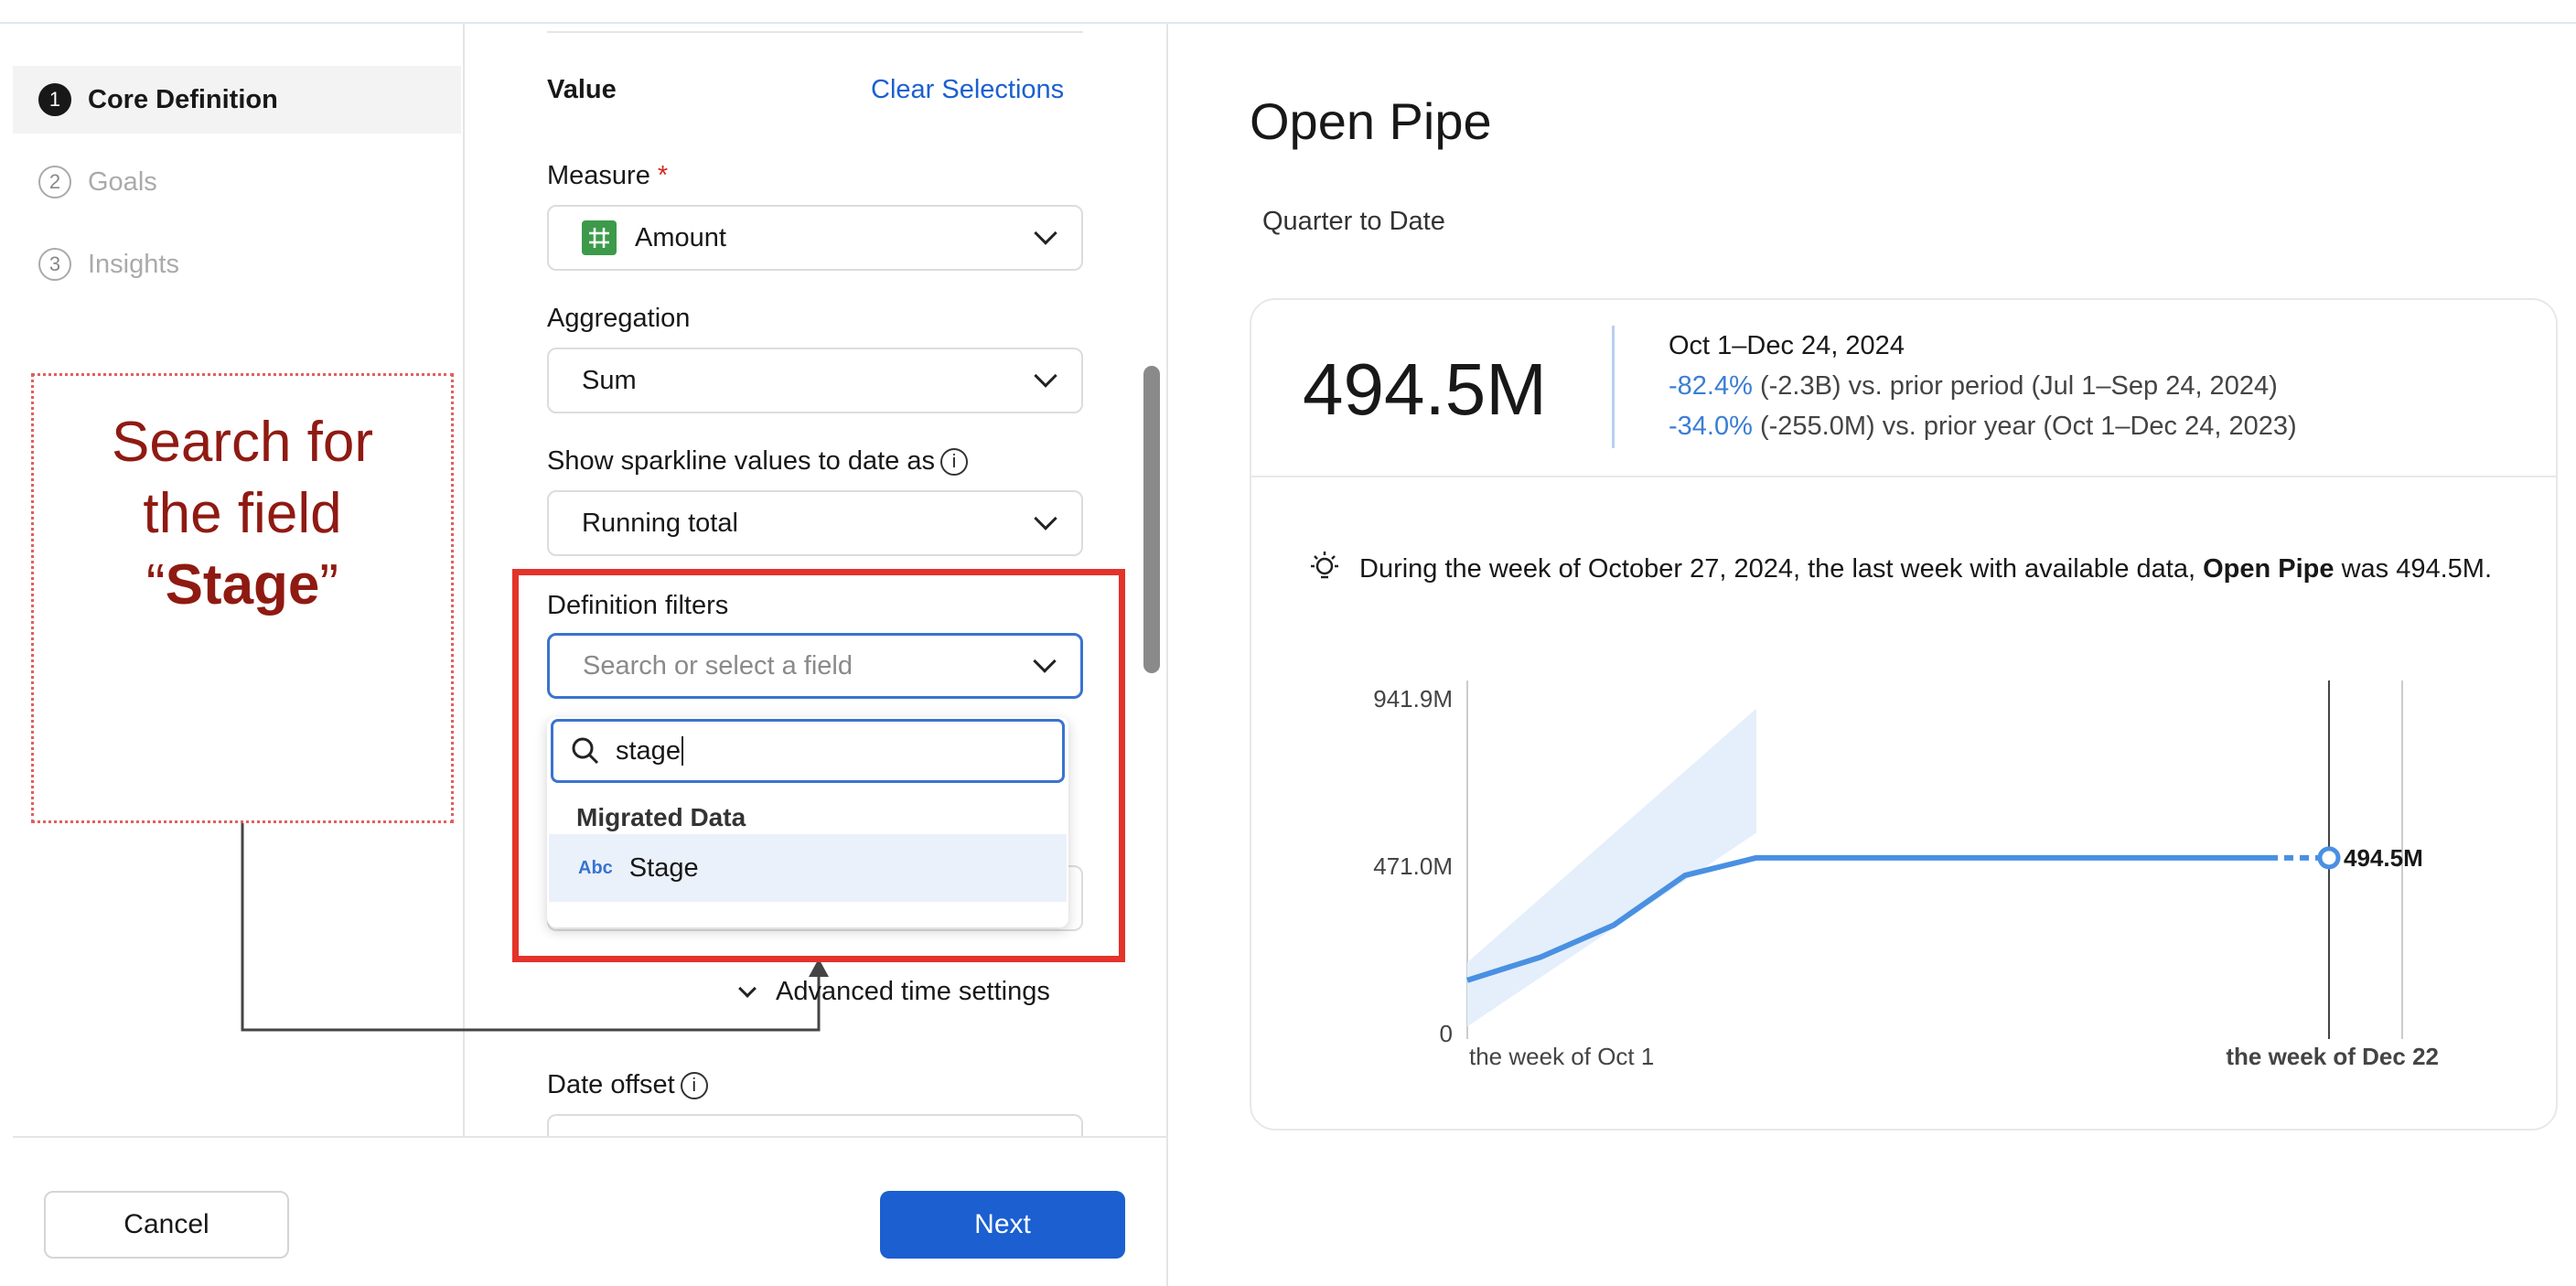 The image size is (2576, 1286). What do you see at coordinates (1711, 386) in the screenshot?
I see `comparison-pct: -82.4%` at bounding box center [1711, 386].